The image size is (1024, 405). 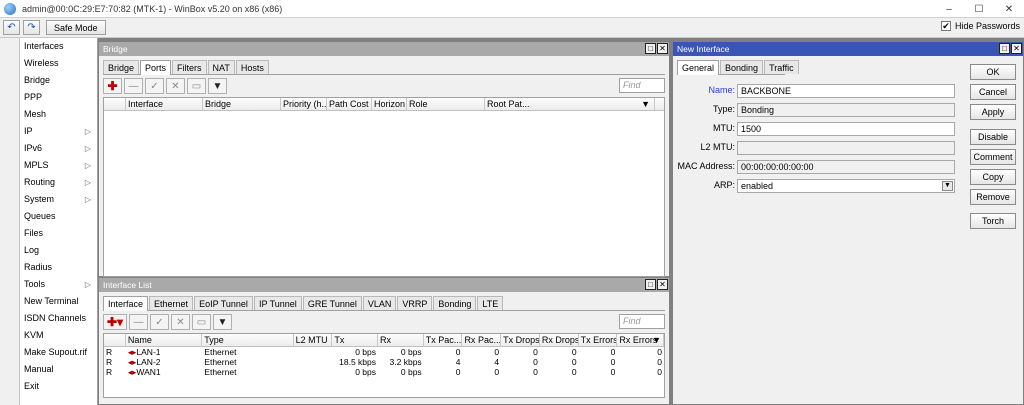 I want to click on add-button: ✚, so click(x=112, y=86).